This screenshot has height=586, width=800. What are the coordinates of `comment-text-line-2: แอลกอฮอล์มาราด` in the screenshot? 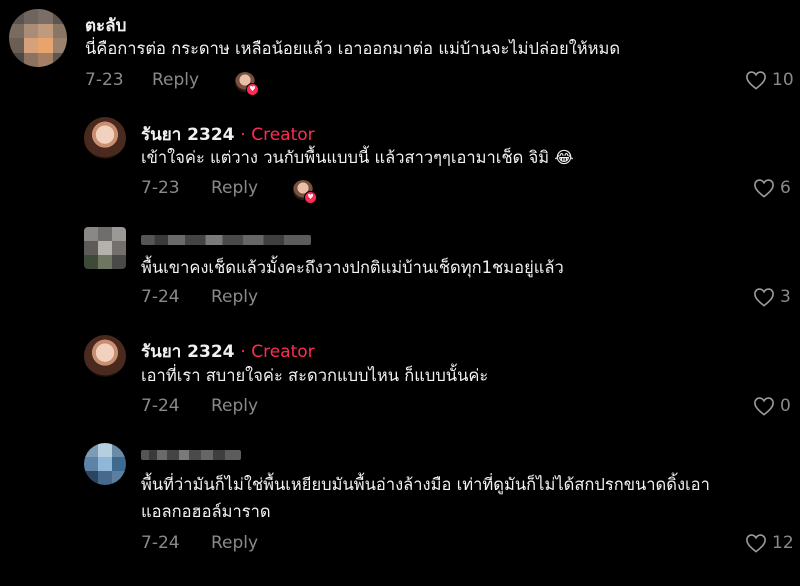 It's located at (206, 511).